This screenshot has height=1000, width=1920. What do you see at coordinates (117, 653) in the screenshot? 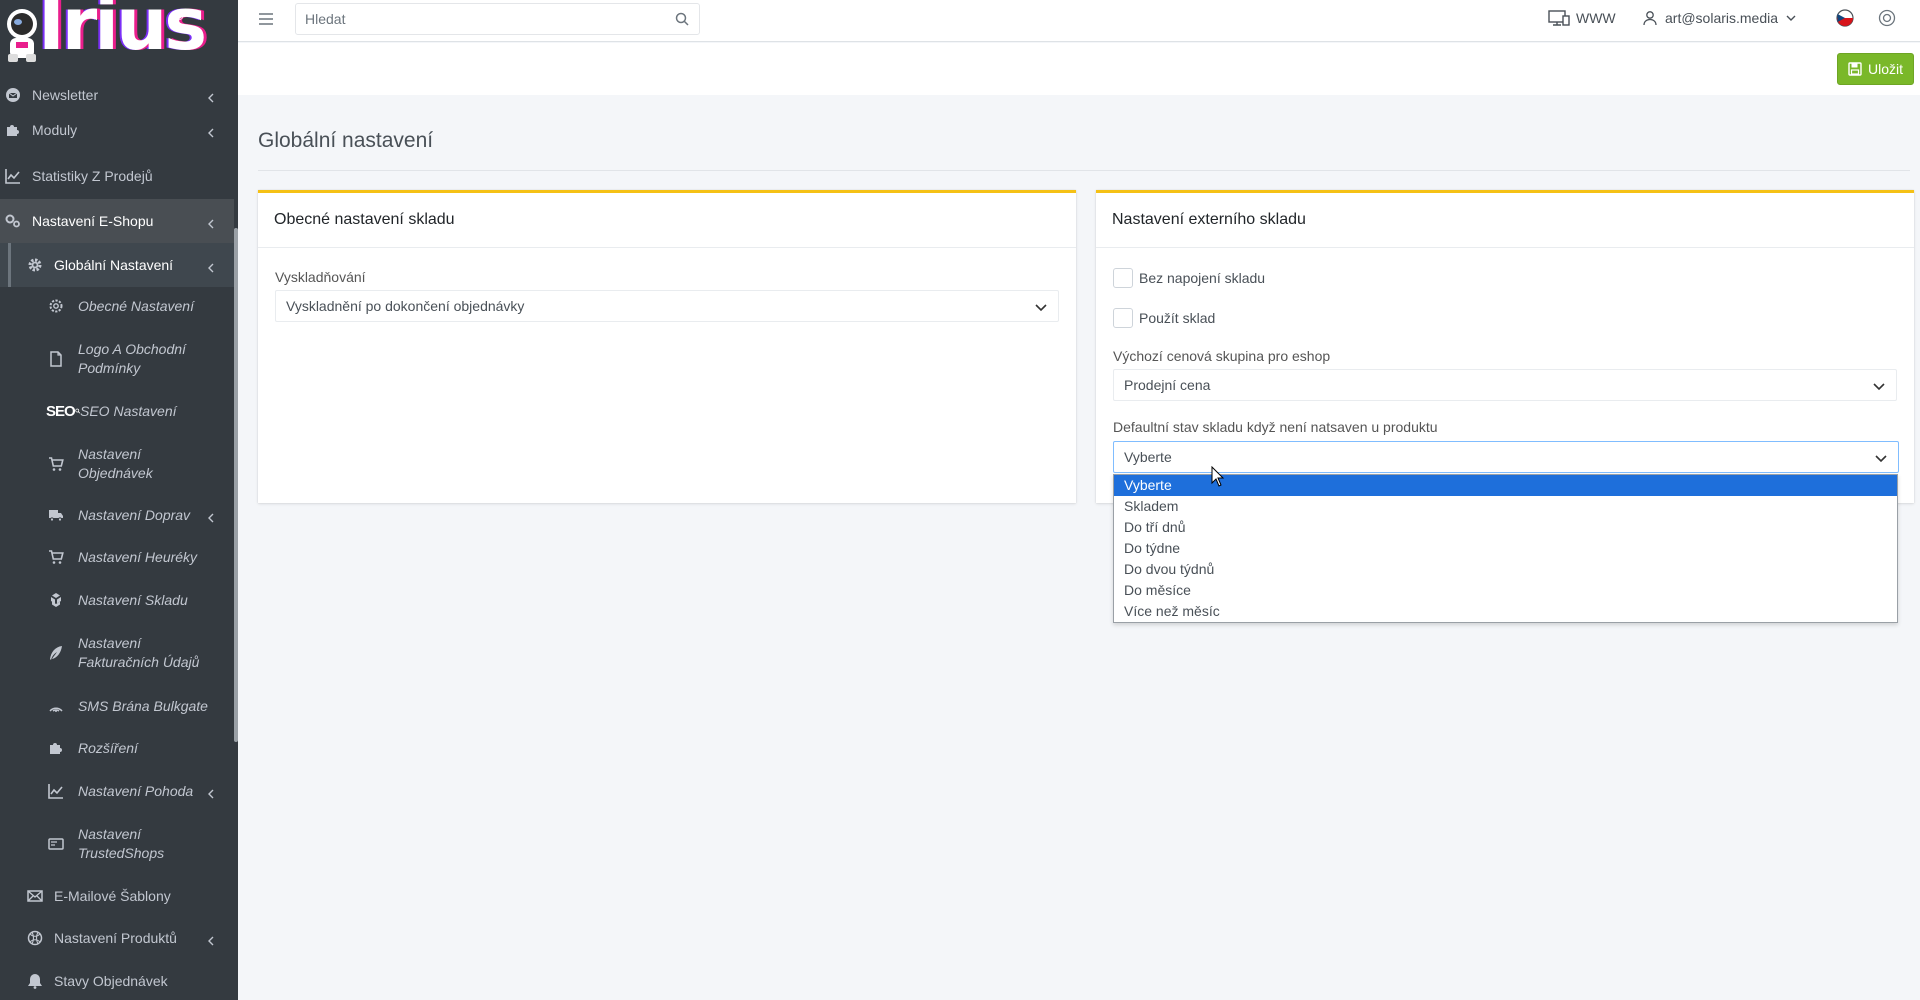
I see `sidebar-item-13: Nastavení Fakturačních Údajů` at bounding box center [117, 653].